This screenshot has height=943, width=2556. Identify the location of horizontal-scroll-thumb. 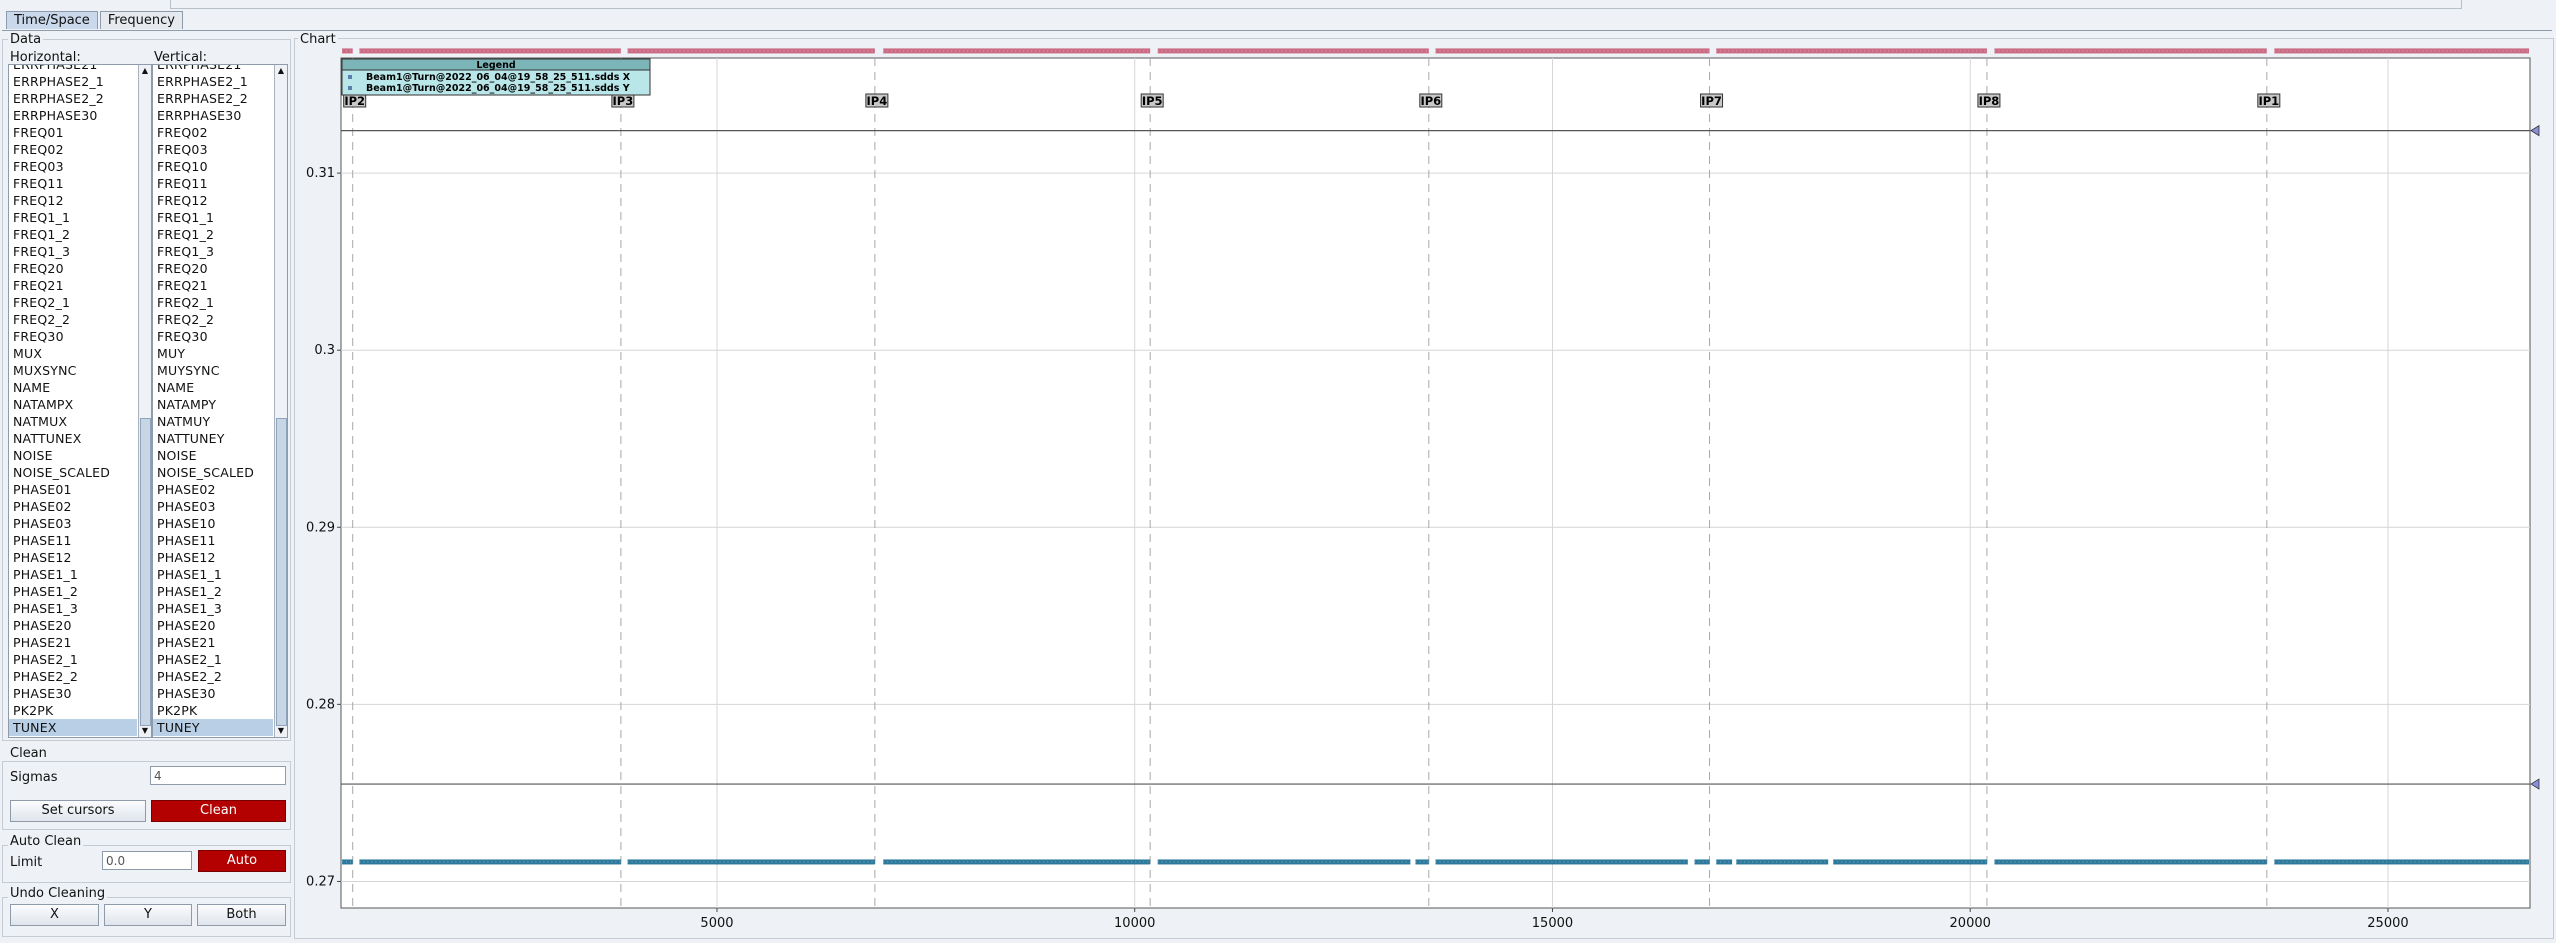
(145, 572).